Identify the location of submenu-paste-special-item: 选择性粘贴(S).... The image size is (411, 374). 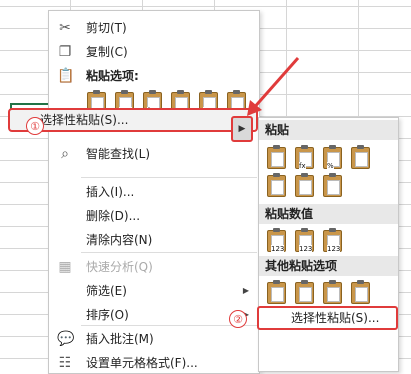
(327, 318).